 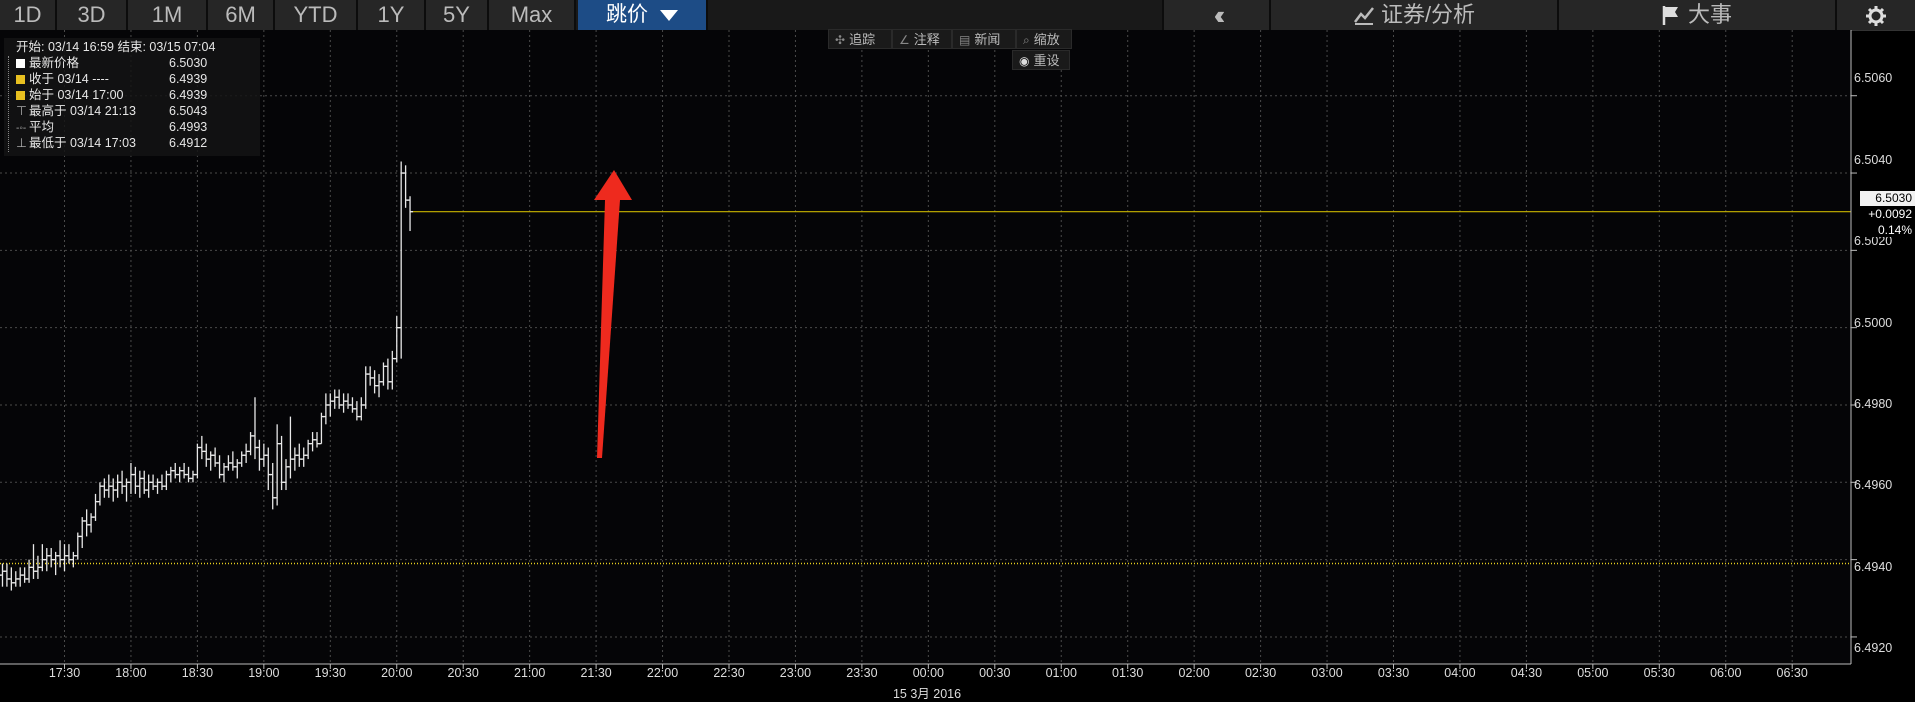 What do you see at coordinates (69, 79) in the screenshot?
I see `legend-label-close: 收于 03/14 ----` at bounding box center [69, 79].